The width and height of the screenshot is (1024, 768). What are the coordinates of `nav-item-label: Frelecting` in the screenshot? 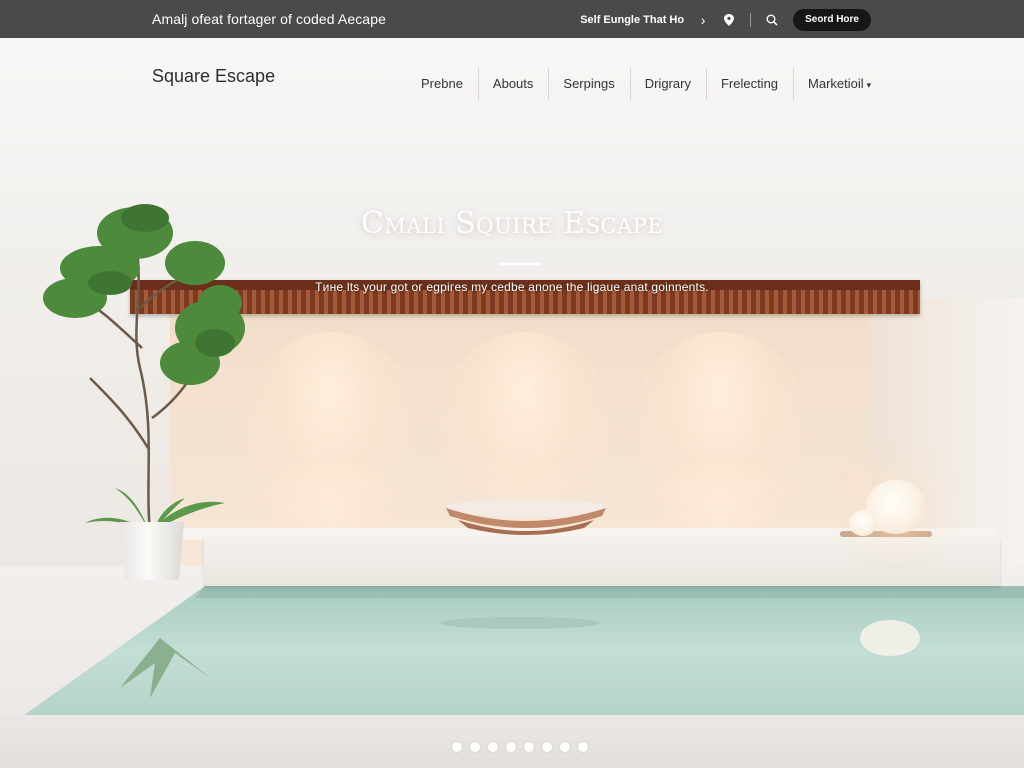 It's located at (749, 83).